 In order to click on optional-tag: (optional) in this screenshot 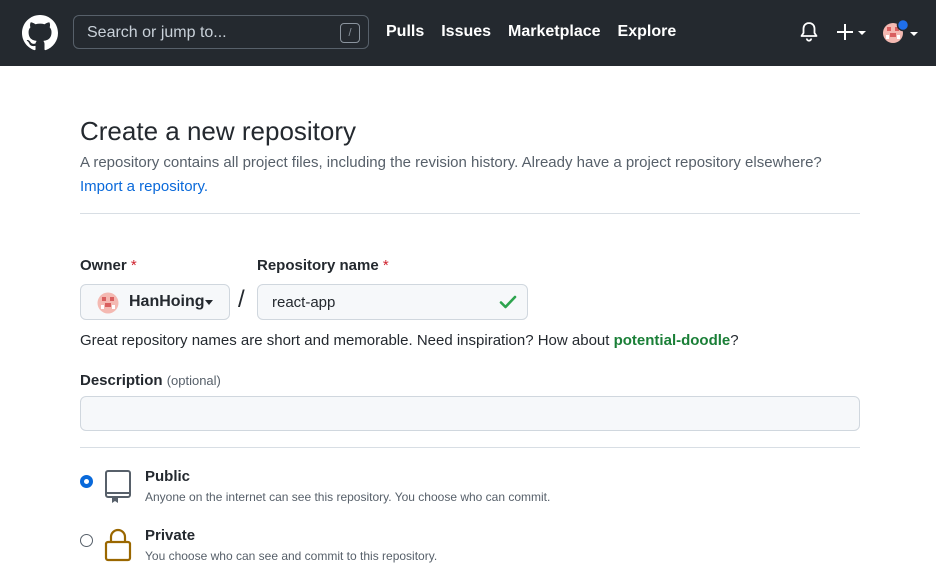, I will do `click(193, 380)`.